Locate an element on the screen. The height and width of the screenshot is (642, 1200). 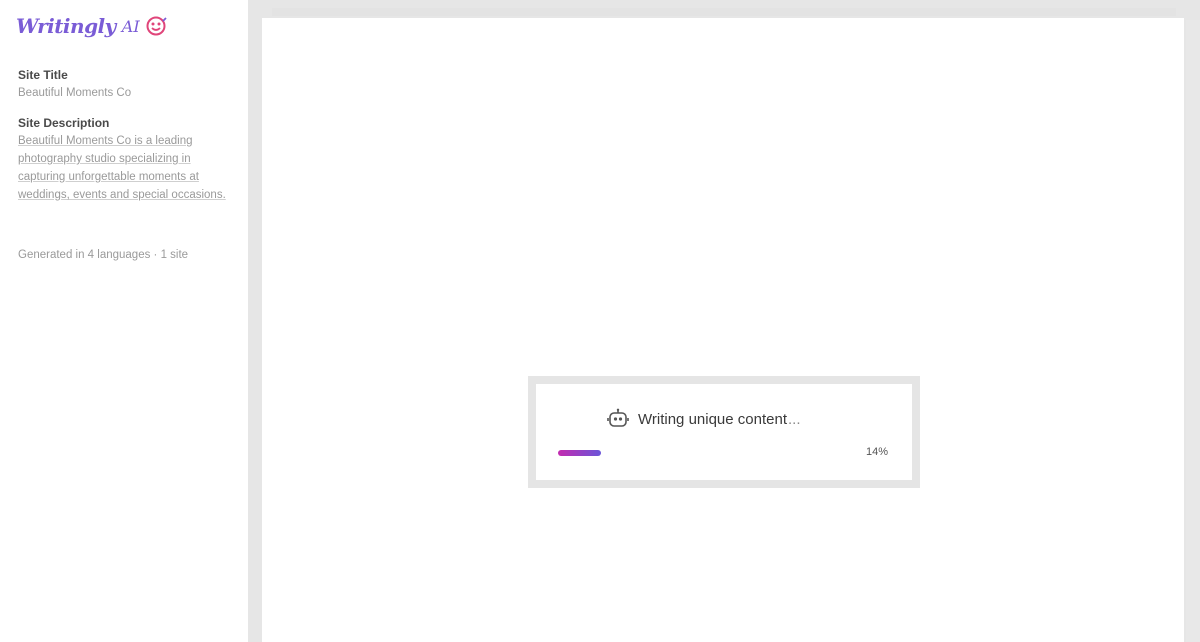
brand-name: Writingly is located at coordinates (66, 26).